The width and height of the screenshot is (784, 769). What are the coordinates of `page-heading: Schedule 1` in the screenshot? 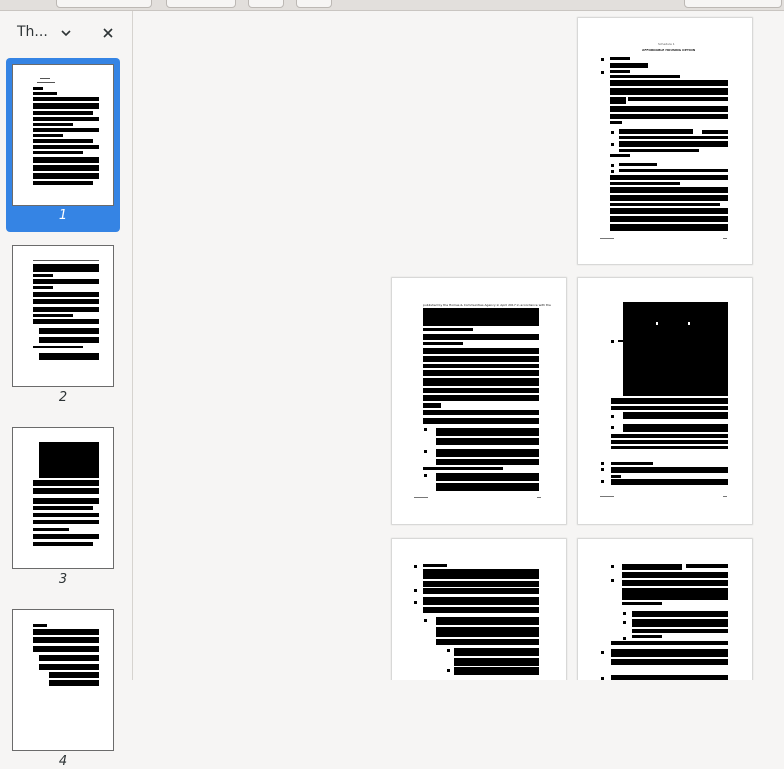 It's located at (666, 44).